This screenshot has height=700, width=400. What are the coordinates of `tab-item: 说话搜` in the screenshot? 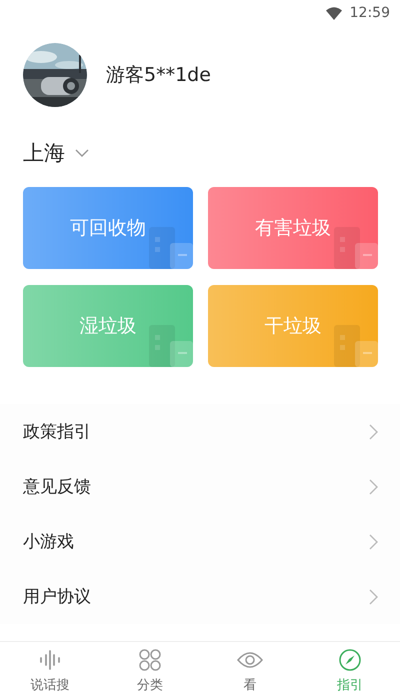 It's located at (50, 671).